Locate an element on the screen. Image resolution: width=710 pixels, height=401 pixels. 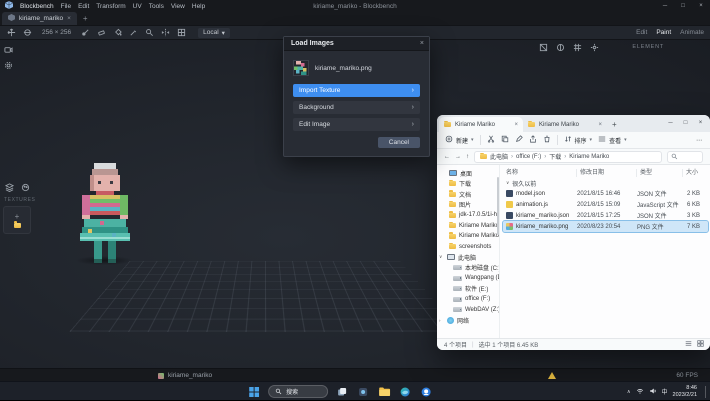
shading-toggle-icon is located at coordinates (560, 47).